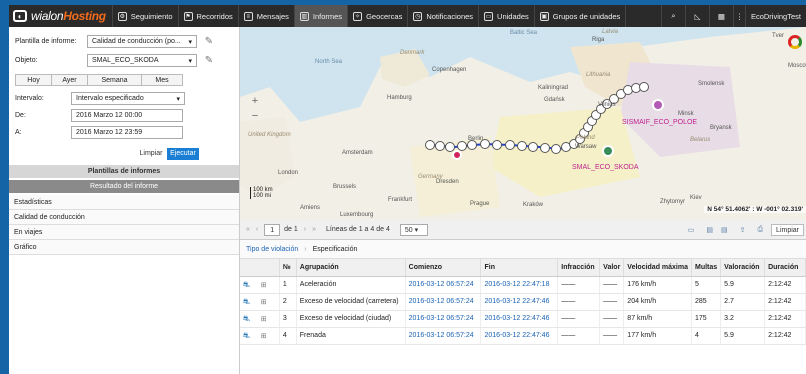 The image size is (806, 374). I want to click on col-infraction-header: Infracción, so click(579, 268).